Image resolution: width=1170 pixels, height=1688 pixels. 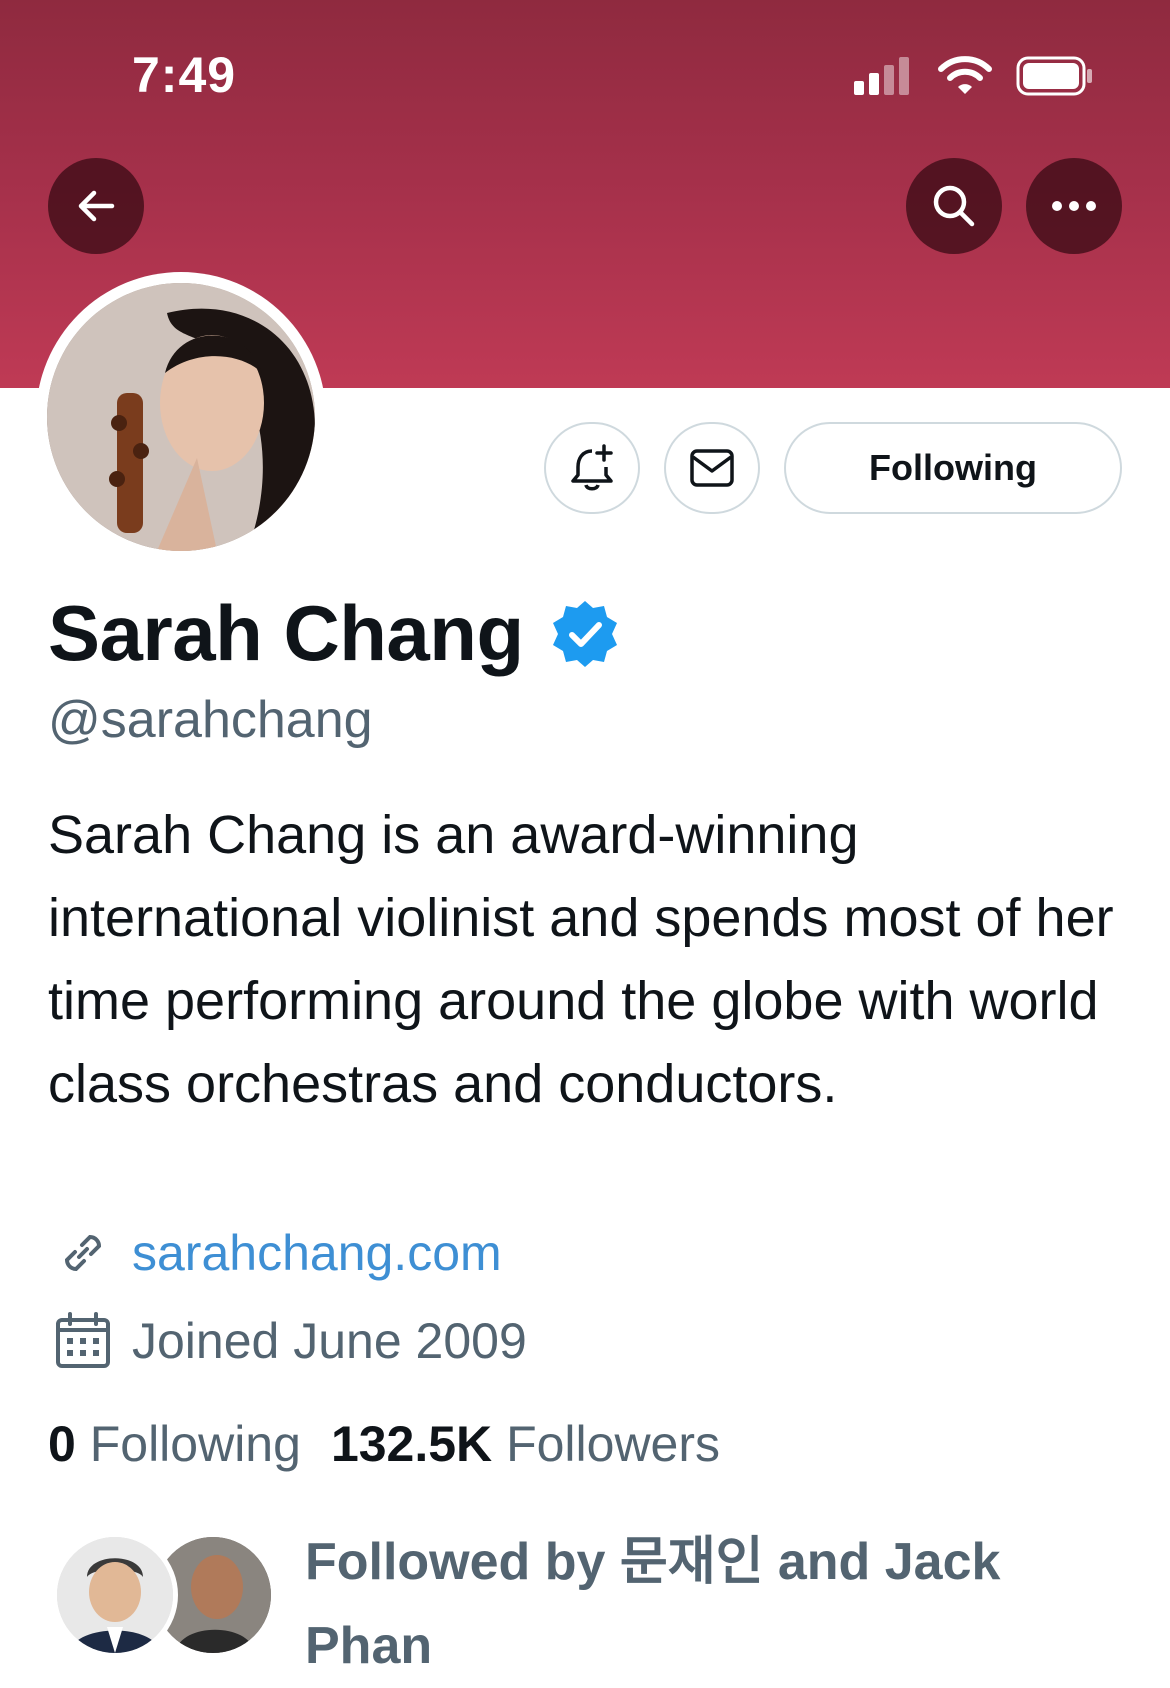 I want to click on following-button: Following, so click(x=953, y=468).